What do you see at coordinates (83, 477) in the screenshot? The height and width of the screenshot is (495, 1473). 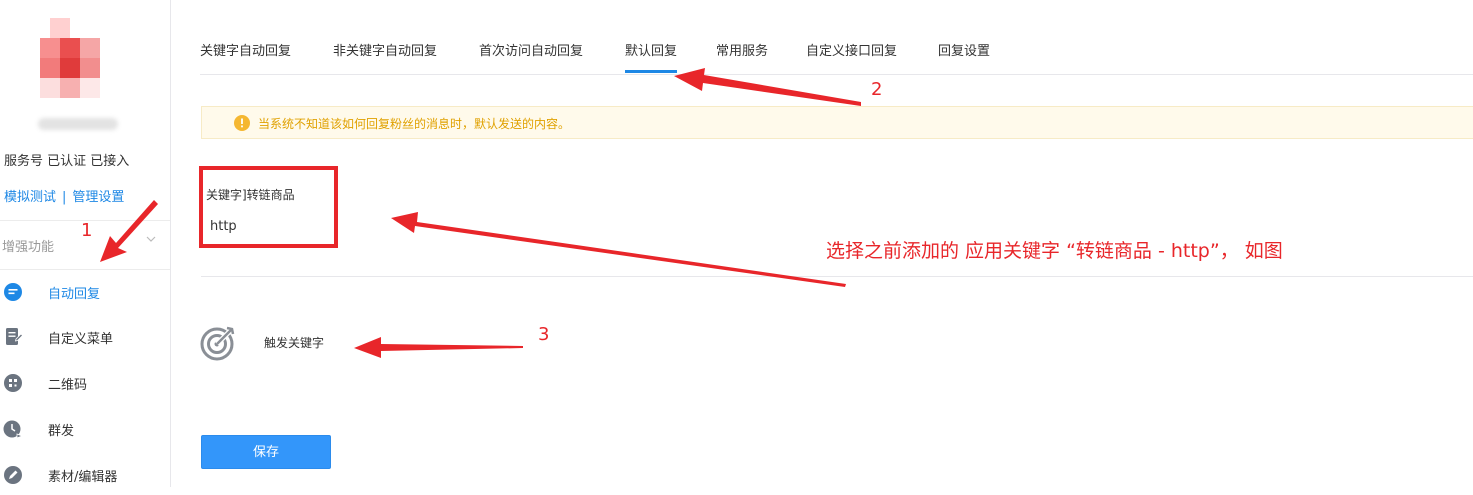 I see `sidebar-item-label: 素材/编辑器` at bounding box center [83, 477].